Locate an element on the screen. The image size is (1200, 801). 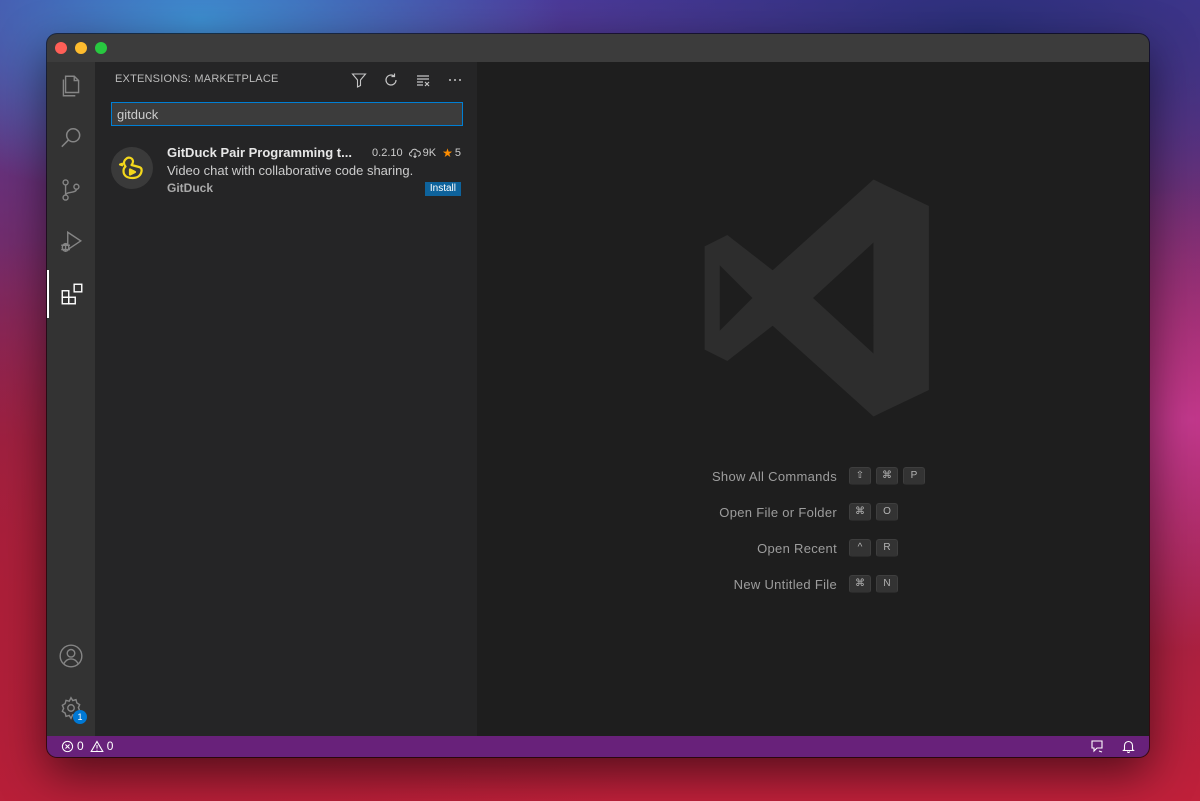
activity-bar: 1 is located at coordinates (71, 399).